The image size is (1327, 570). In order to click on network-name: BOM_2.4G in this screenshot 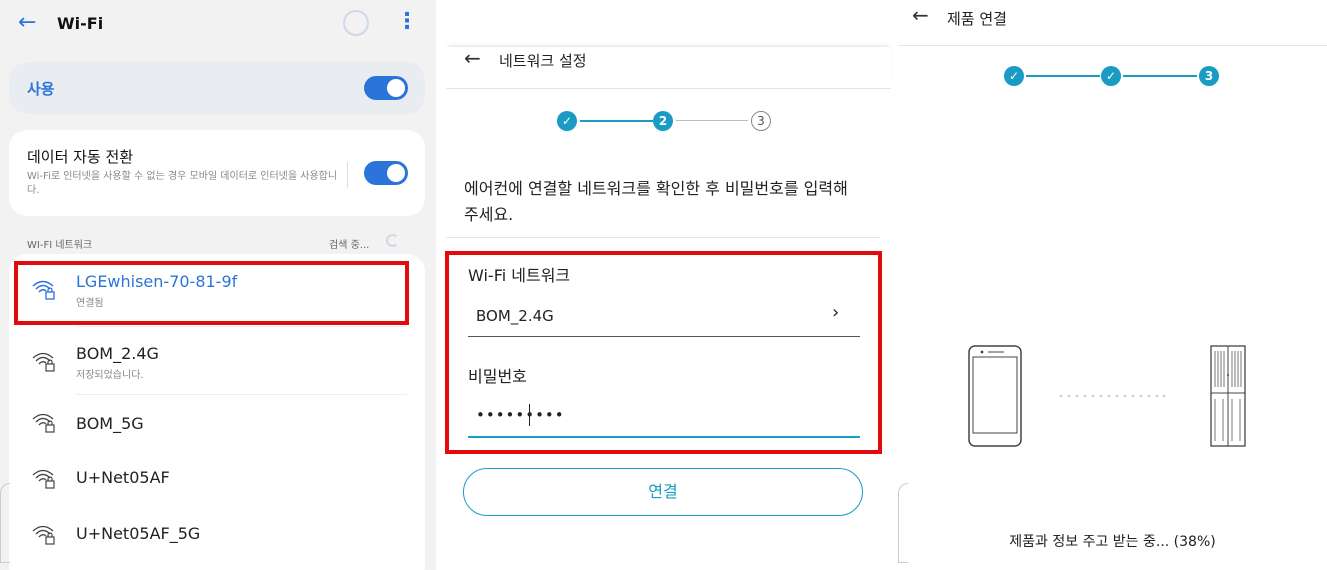, I will do `click(117, 353)`.